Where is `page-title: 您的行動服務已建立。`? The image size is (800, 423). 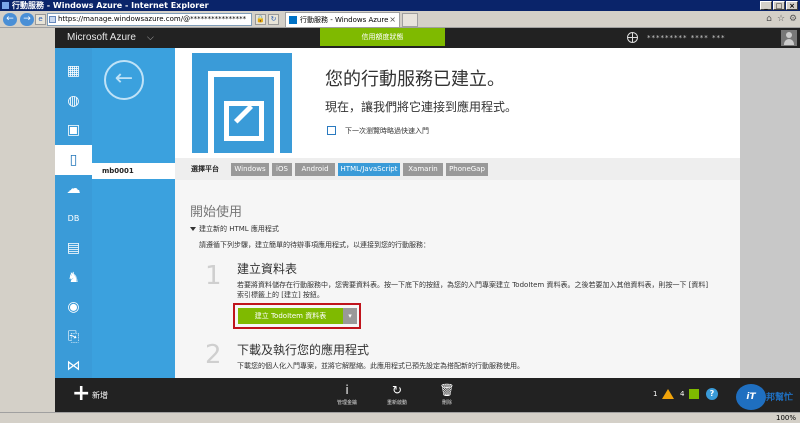 page-title: 您的行動服務已建立。 is located at coordinates (415, 79).